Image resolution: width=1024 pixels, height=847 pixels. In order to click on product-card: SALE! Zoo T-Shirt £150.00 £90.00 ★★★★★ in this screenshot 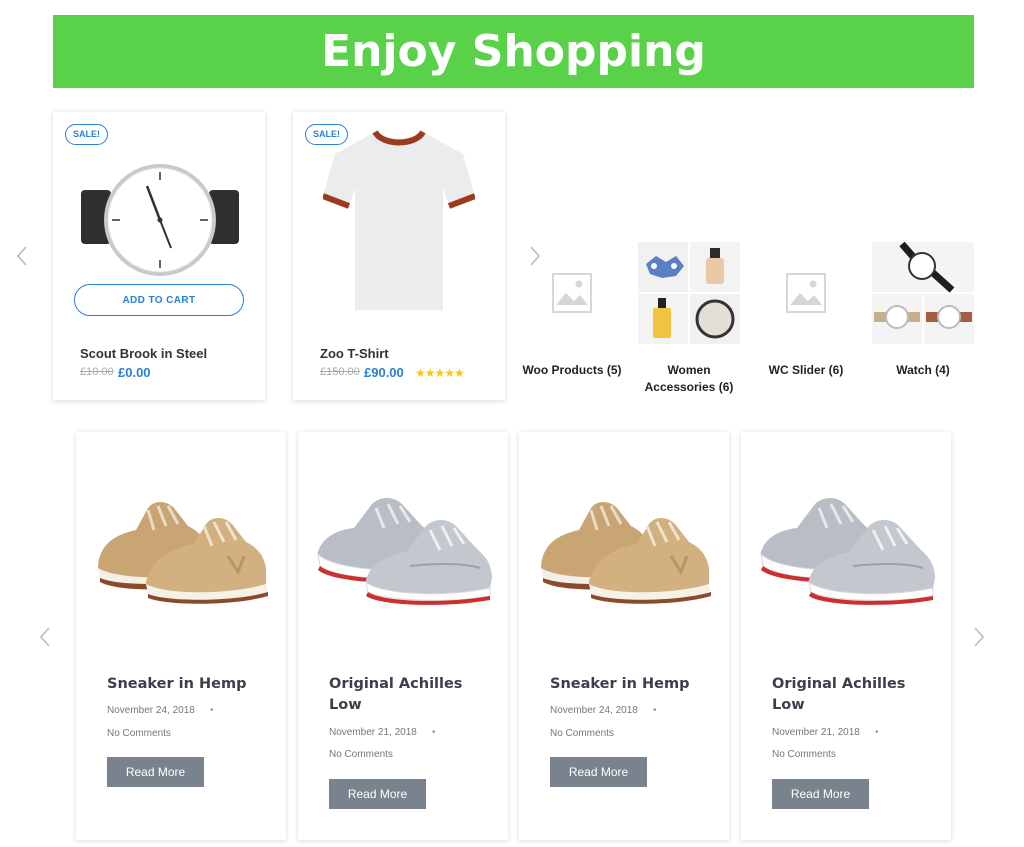, I will do `click(399, 256)`.